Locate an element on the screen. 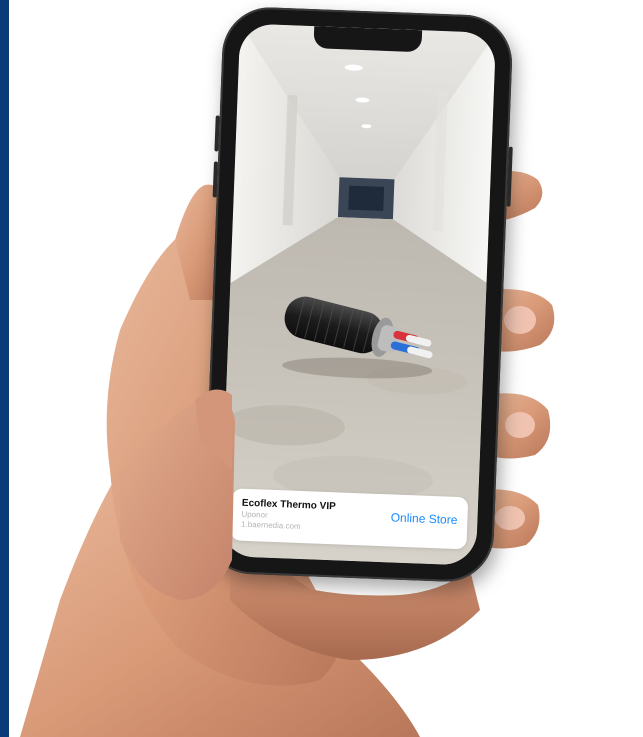 This screenshot has width=643, height=737. product-domain: 1.baernedia.com is located at coordinates (270, 525).